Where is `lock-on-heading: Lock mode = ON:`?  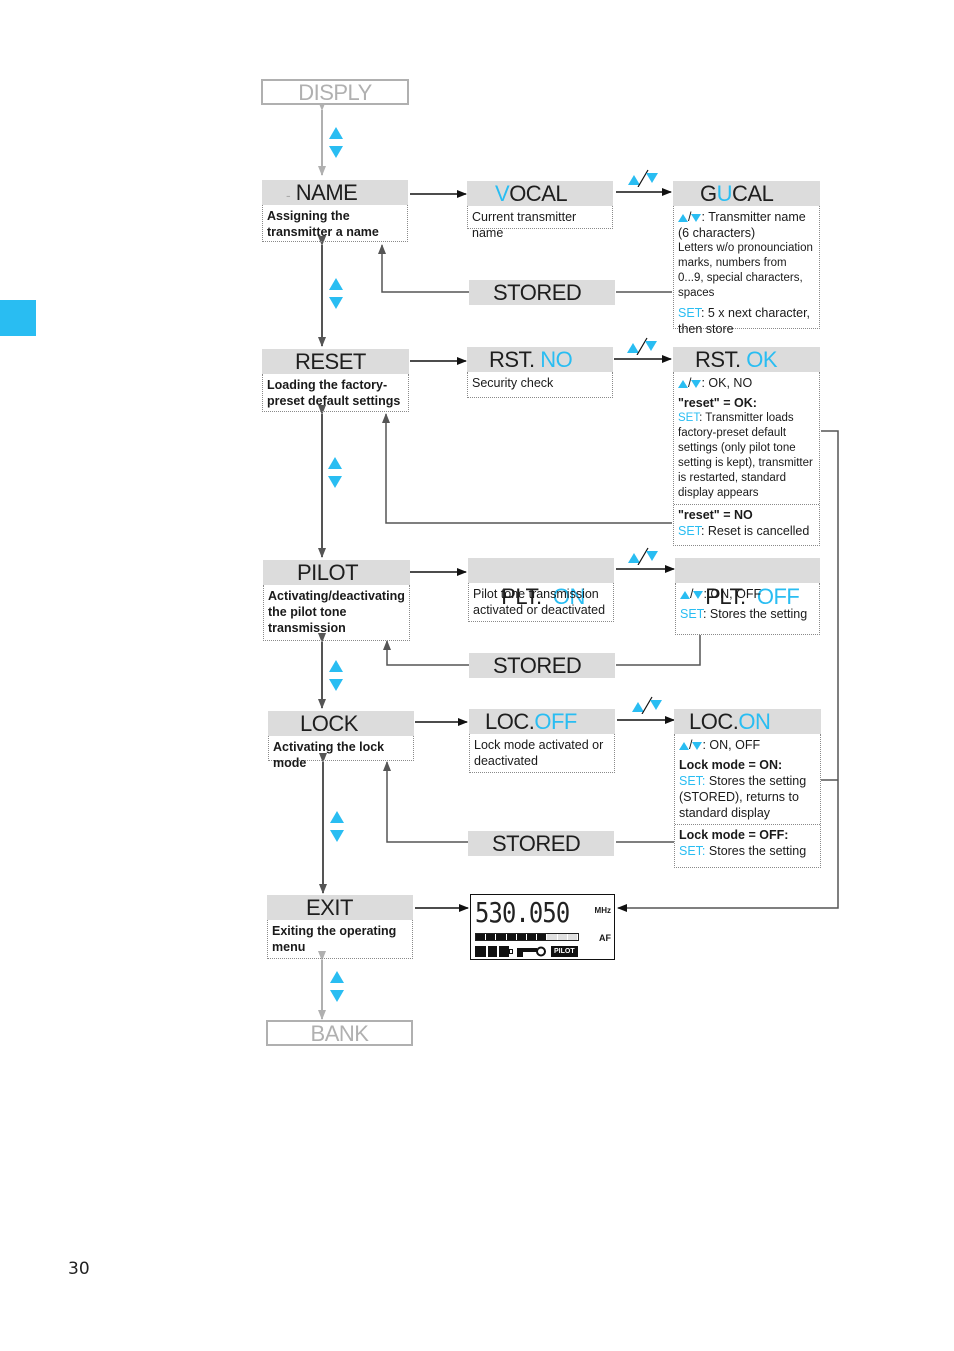
lock-on-heading: Lock mode = ON: is located at coordinates (731, 765).